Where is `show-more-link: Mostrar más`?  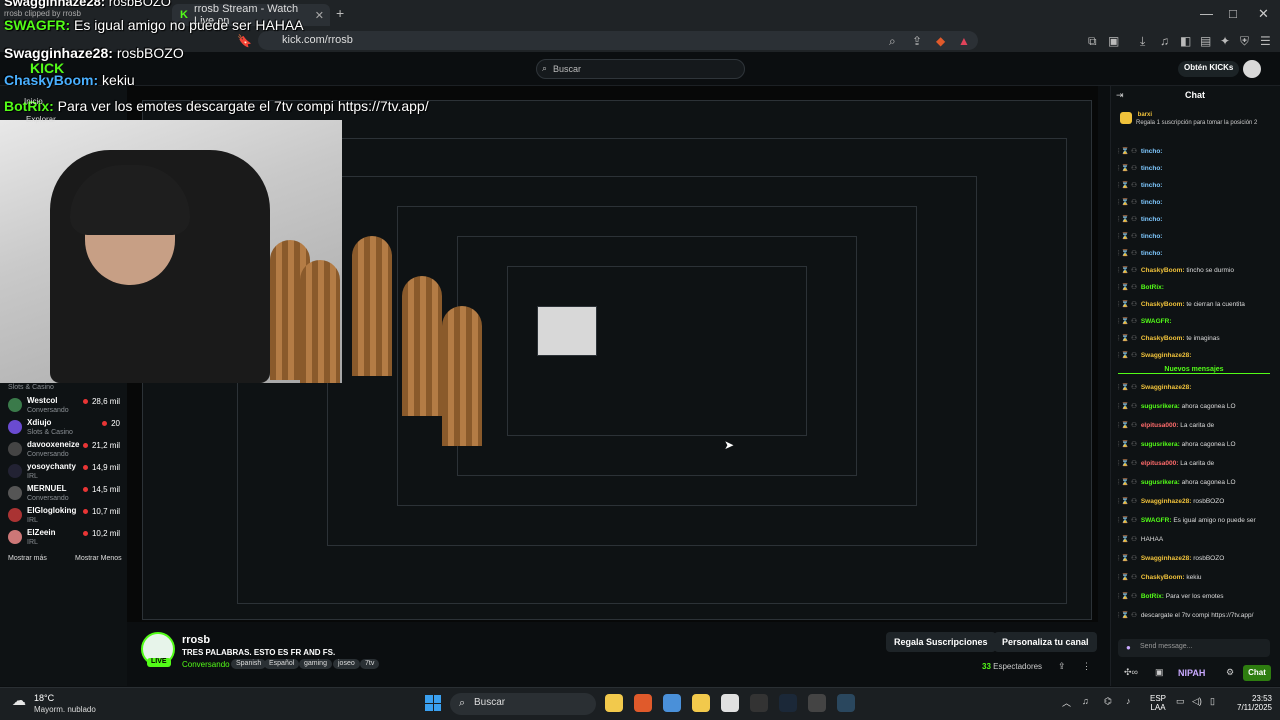
show-more-link: Mostrar más is located at coordinates (27, 558).